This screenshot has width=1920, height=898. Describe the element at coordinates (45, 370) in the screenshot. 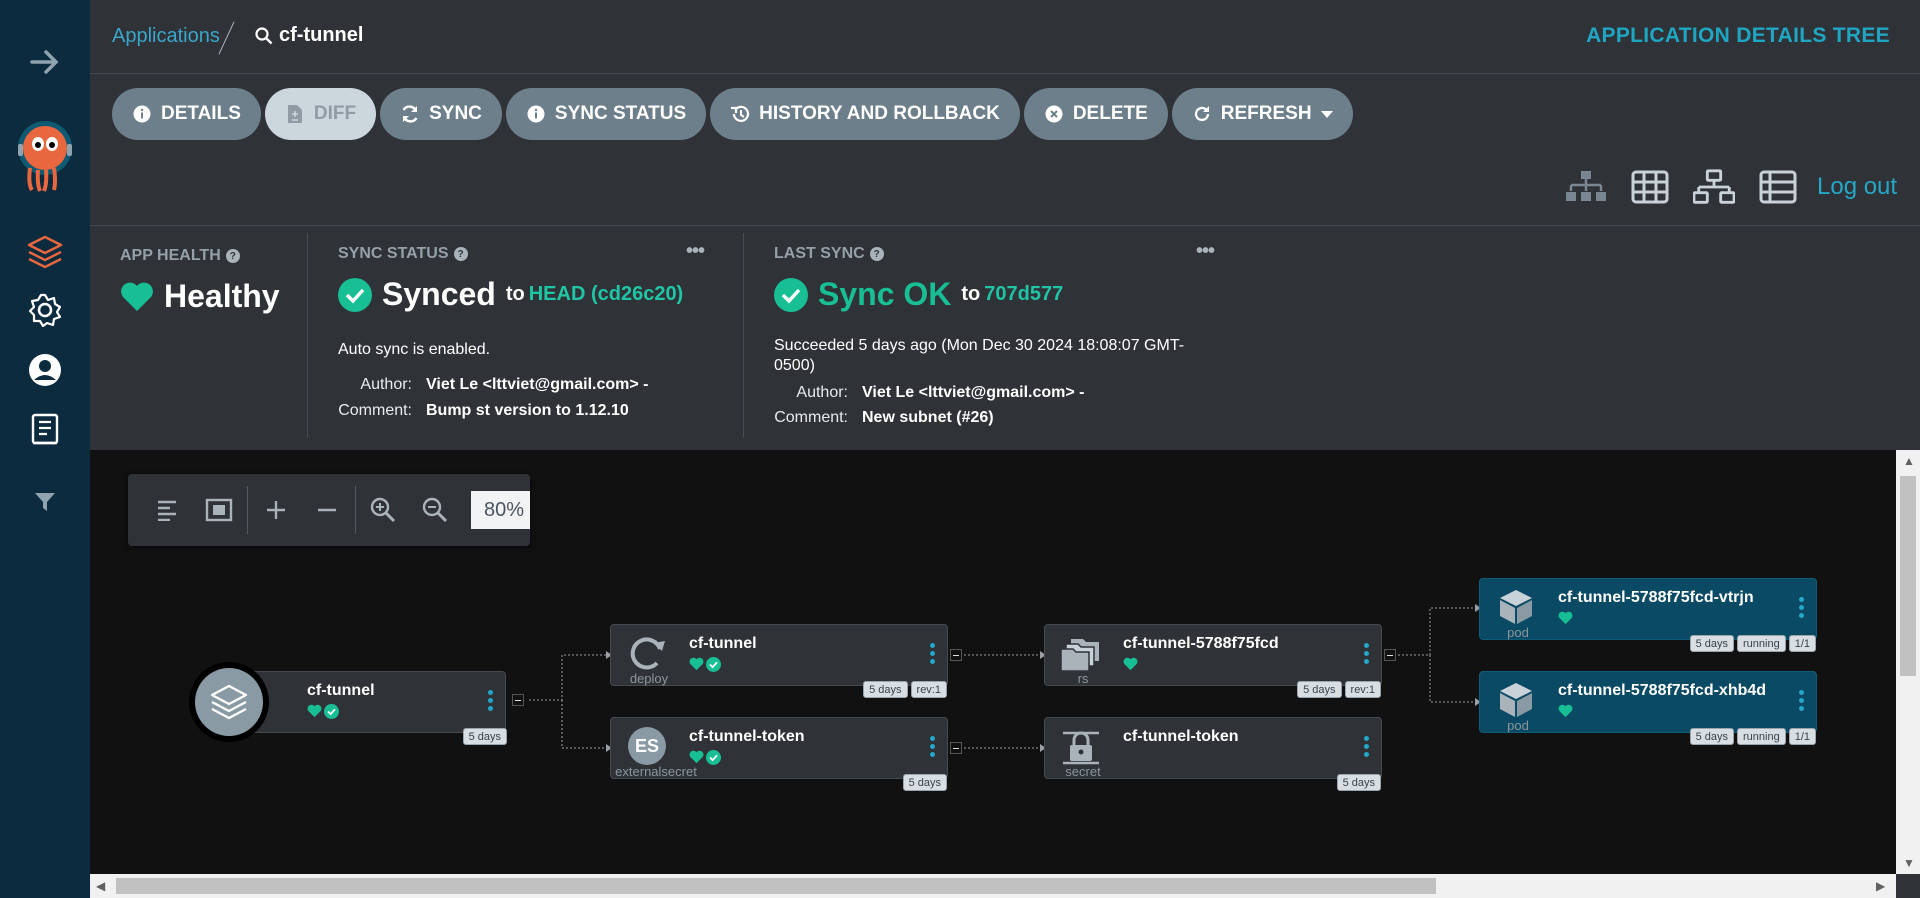

I see `user-account-icon` at that location.